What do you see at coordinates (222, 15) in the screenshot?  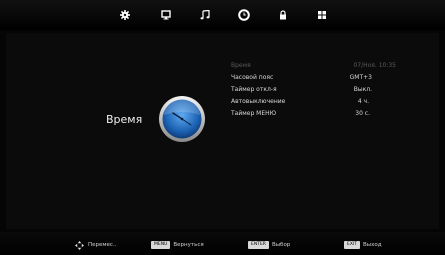 I see `menu-tab-bar` at bounding box center [222, 15].